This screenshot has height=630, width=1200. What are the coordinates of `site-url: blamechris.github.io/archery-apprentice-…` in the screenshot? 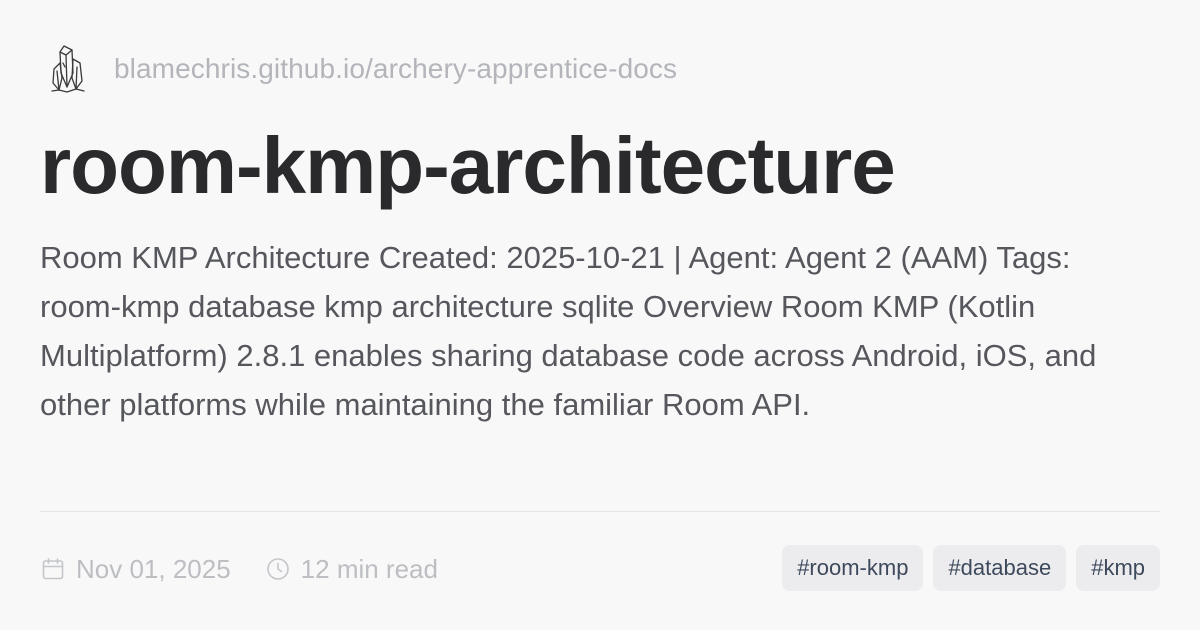 It's located at (395, 69).